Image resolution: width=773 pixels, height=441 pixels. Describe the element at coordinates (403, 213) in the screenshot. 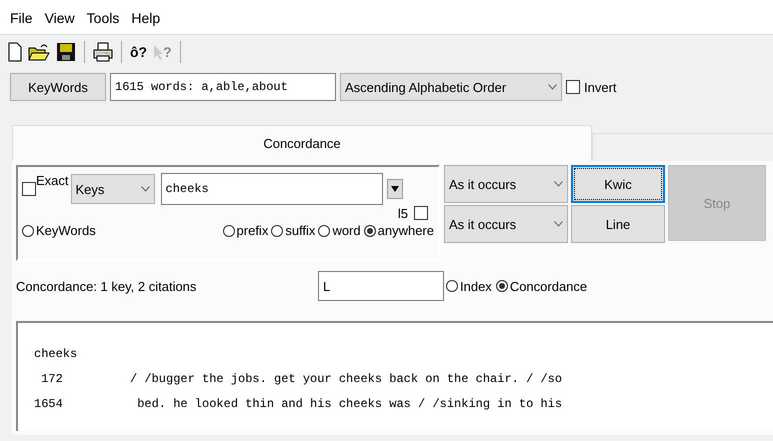

I see `limit-label: l5` at that location.